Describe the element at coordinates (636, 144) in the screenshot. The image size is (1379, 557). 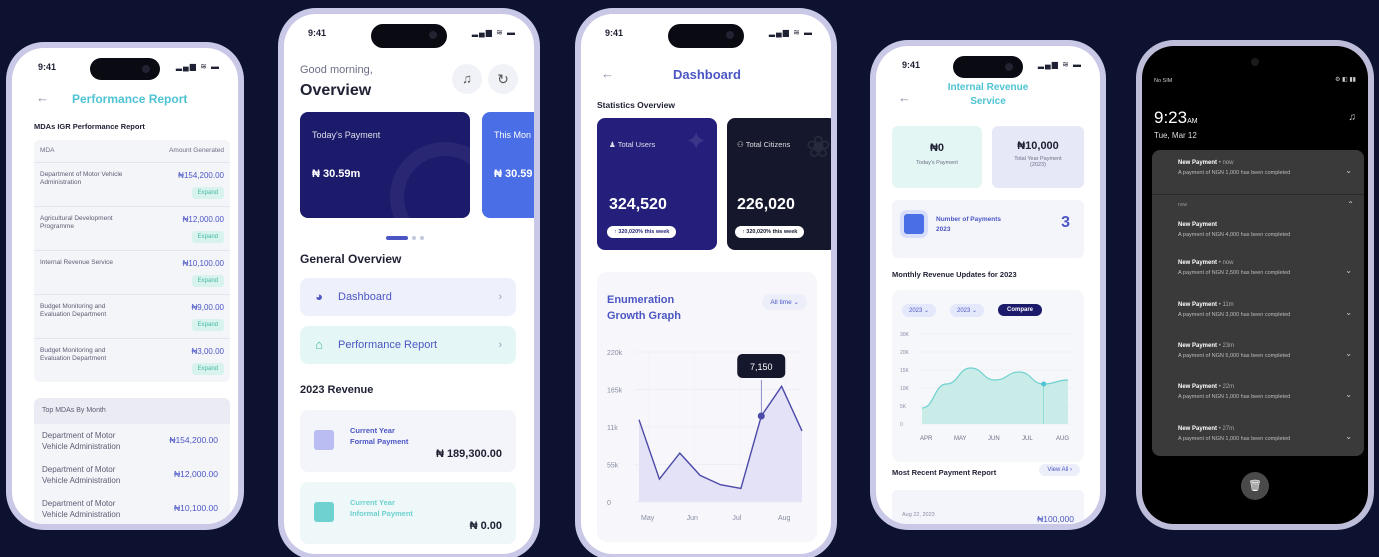
I see `stat-label-text: Total Users` at that location.